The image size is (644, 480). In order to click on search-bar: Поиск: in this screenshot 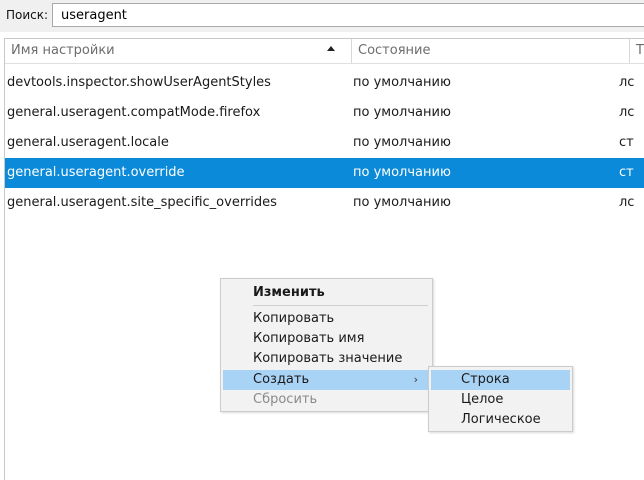, I will do `click(322, 16)`.